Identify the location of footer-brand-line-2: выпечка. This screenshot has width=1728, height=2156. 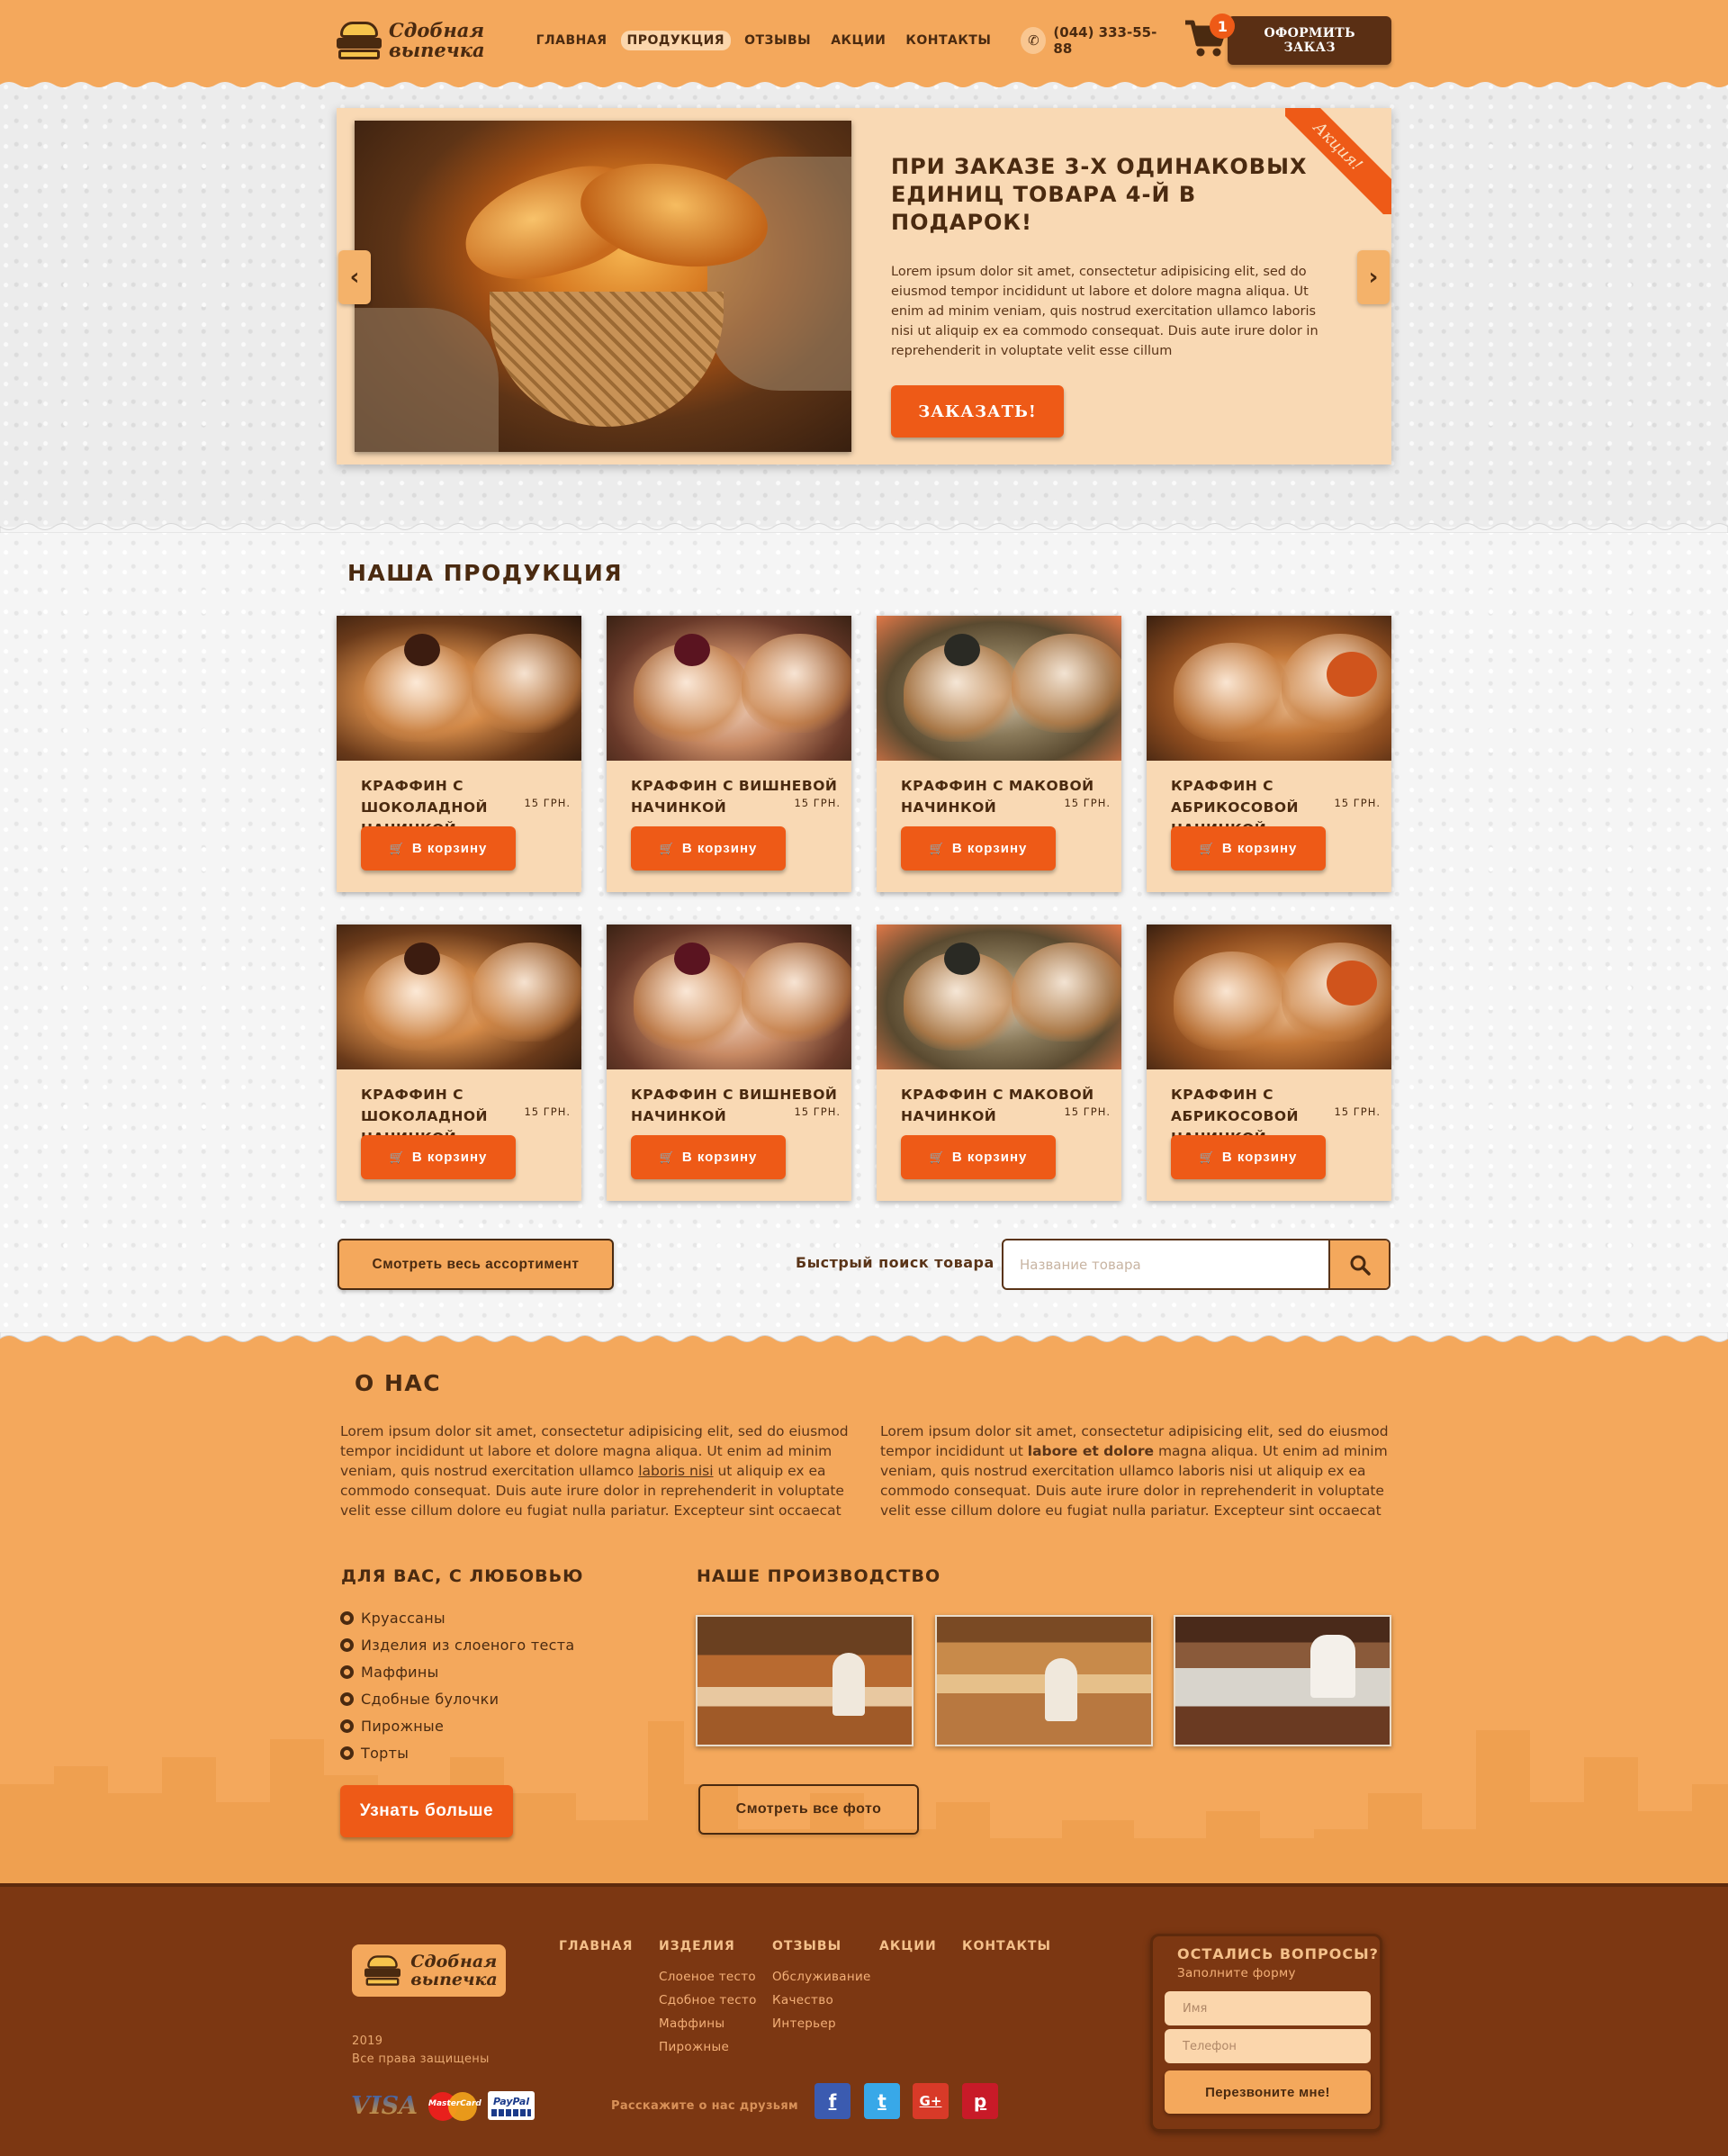
(454, 1979).